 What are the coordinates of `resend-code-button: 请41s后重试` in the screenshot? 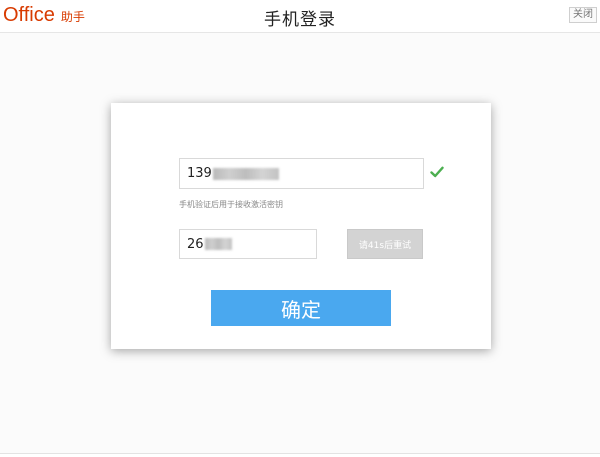 It's located at (385, 244).